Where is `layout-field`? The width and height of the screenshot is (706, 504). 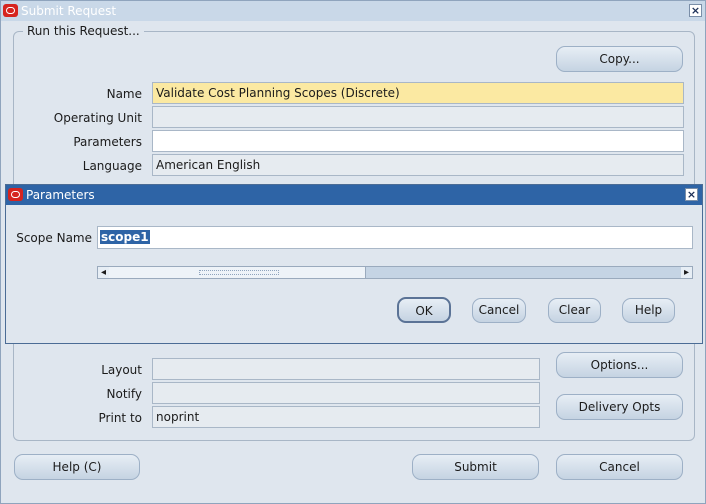
layout-field is located at coordinates (346, 369).